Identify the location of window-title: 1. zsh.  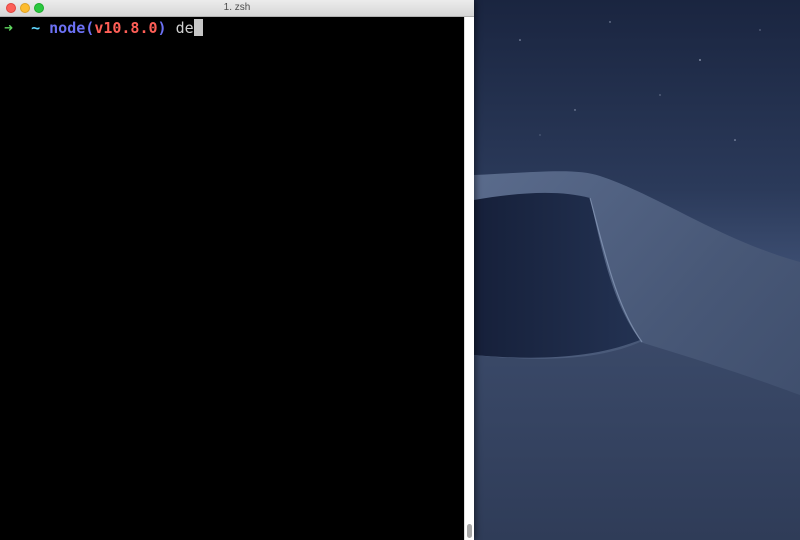
(237, 7).